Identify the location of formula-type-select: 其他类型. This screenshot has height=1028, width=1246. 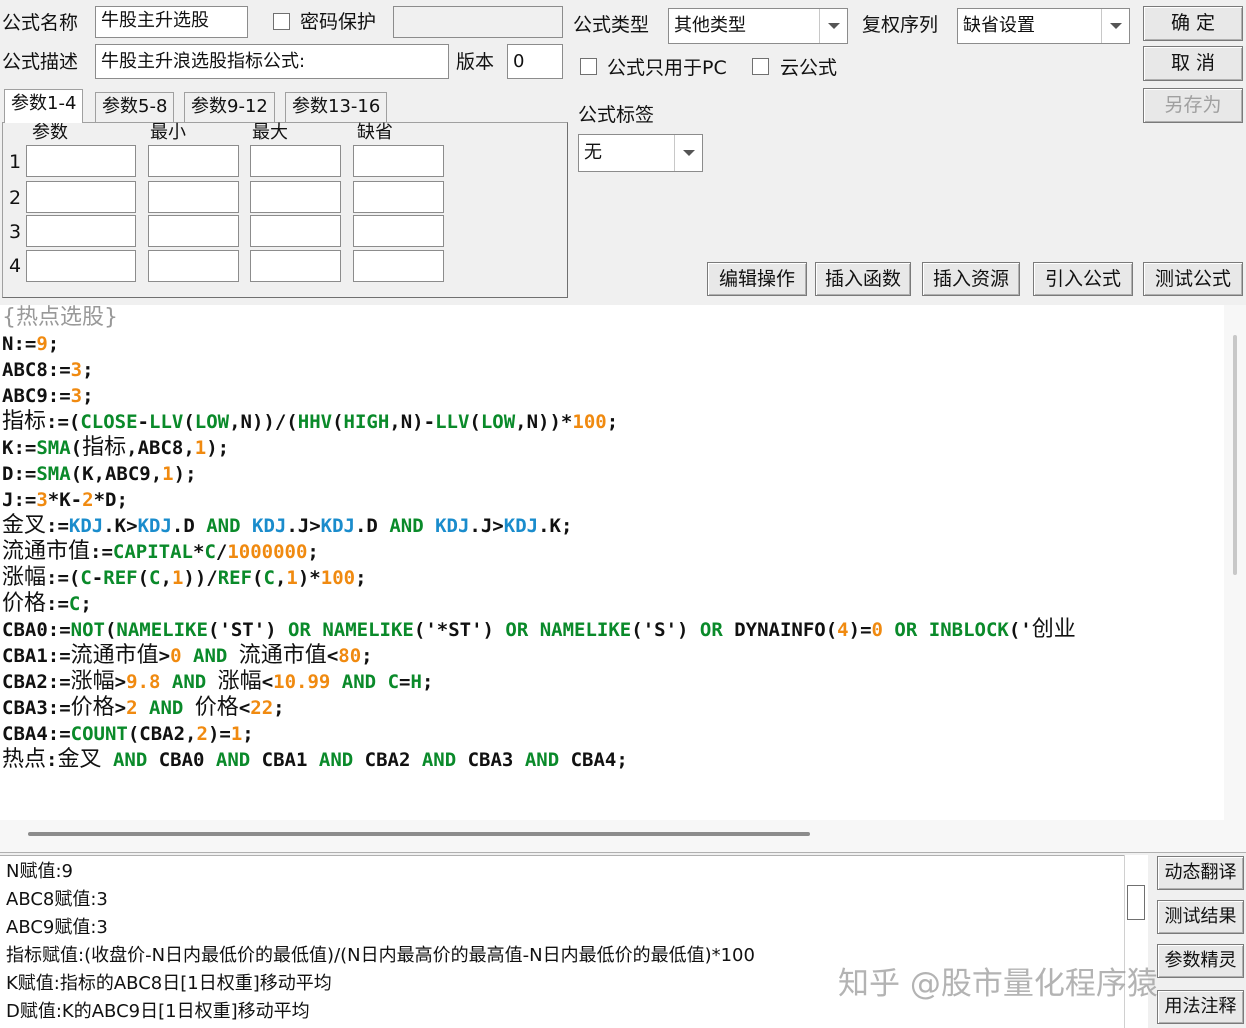
(758, 26).